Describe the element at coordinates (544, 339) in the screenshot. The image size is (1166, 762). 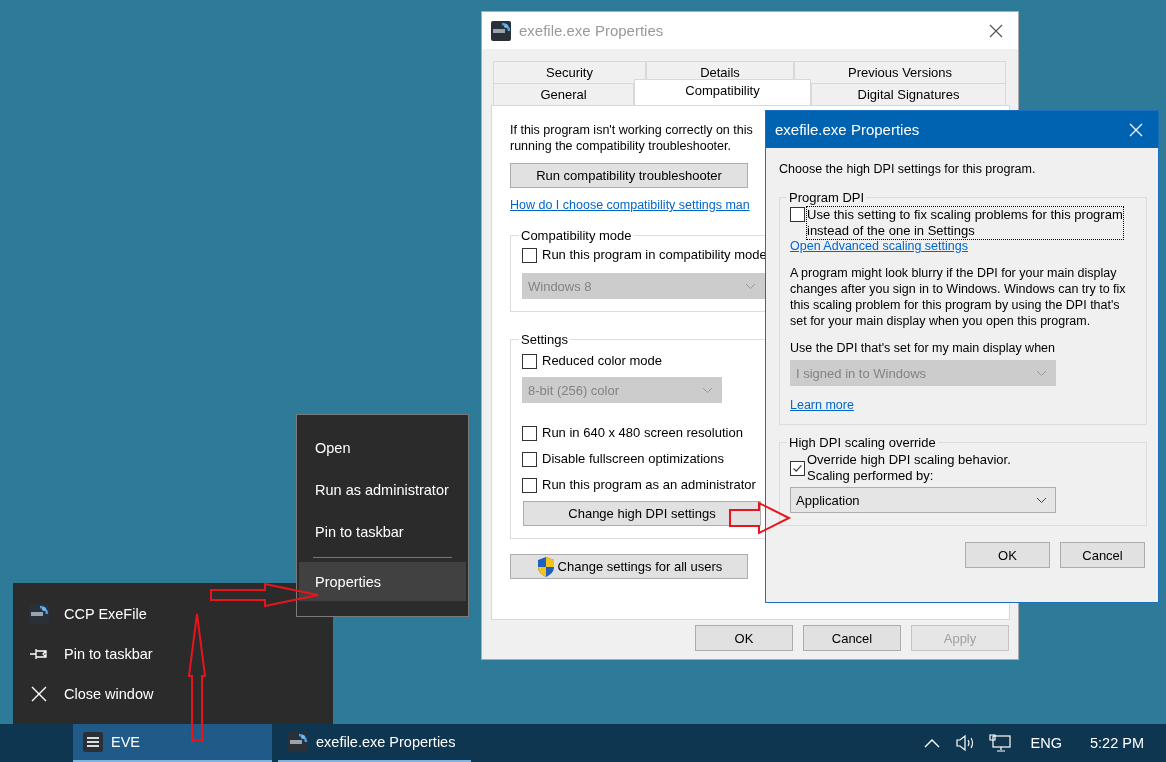
I see `group-title: Settings` at that location.